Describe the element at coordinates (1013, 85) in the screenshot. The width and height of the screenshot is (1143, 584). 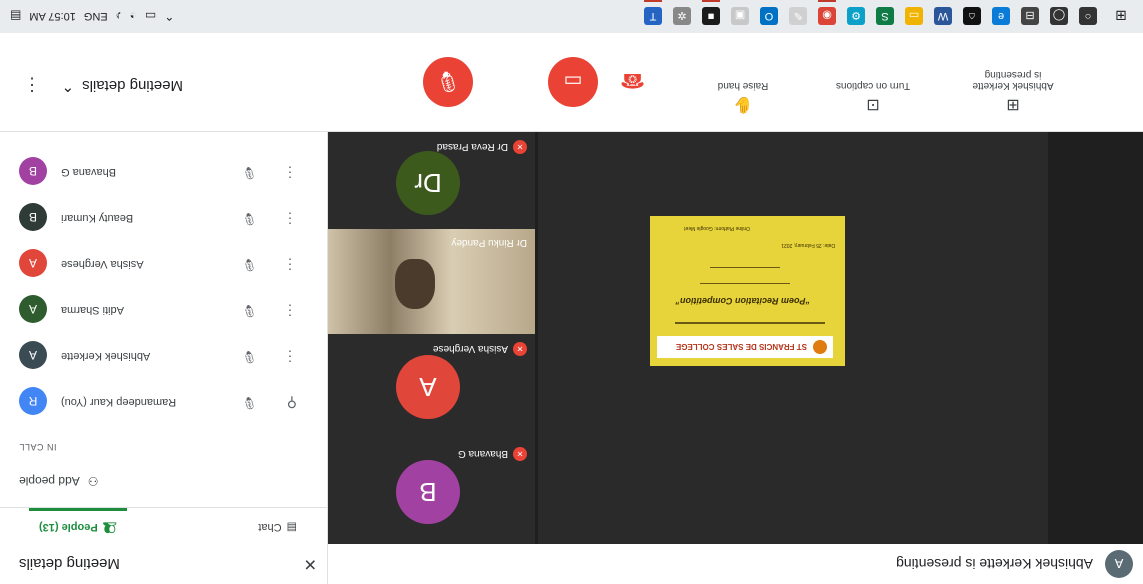
I see `presenting-label-1: Abhishek Kerkette` at that location.